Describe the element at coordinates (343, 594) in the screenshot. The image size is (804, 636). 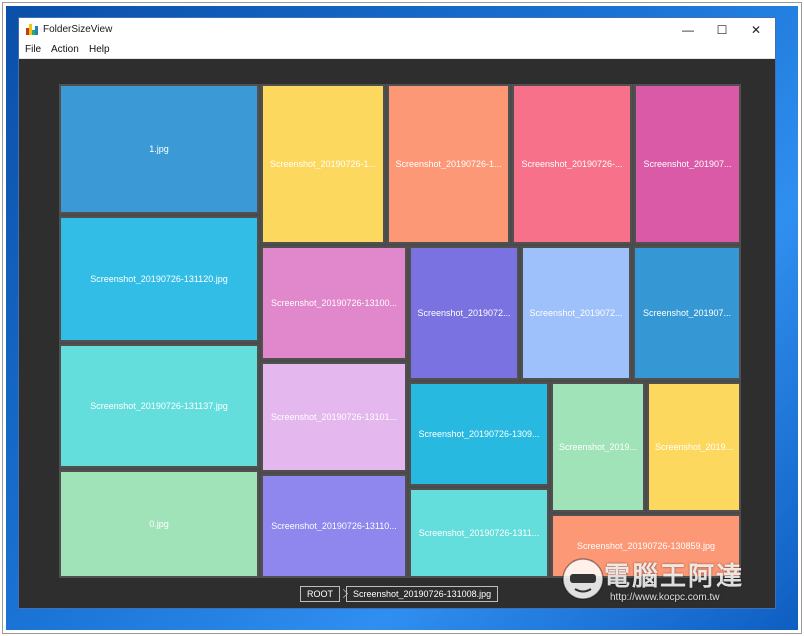
I see `breadcrumb-separator-icon` at that location.